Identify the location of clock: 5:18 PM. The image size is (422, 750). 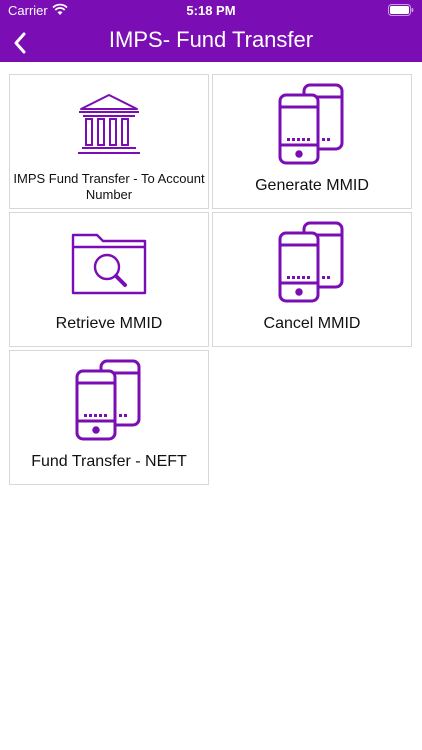
(211, 10).